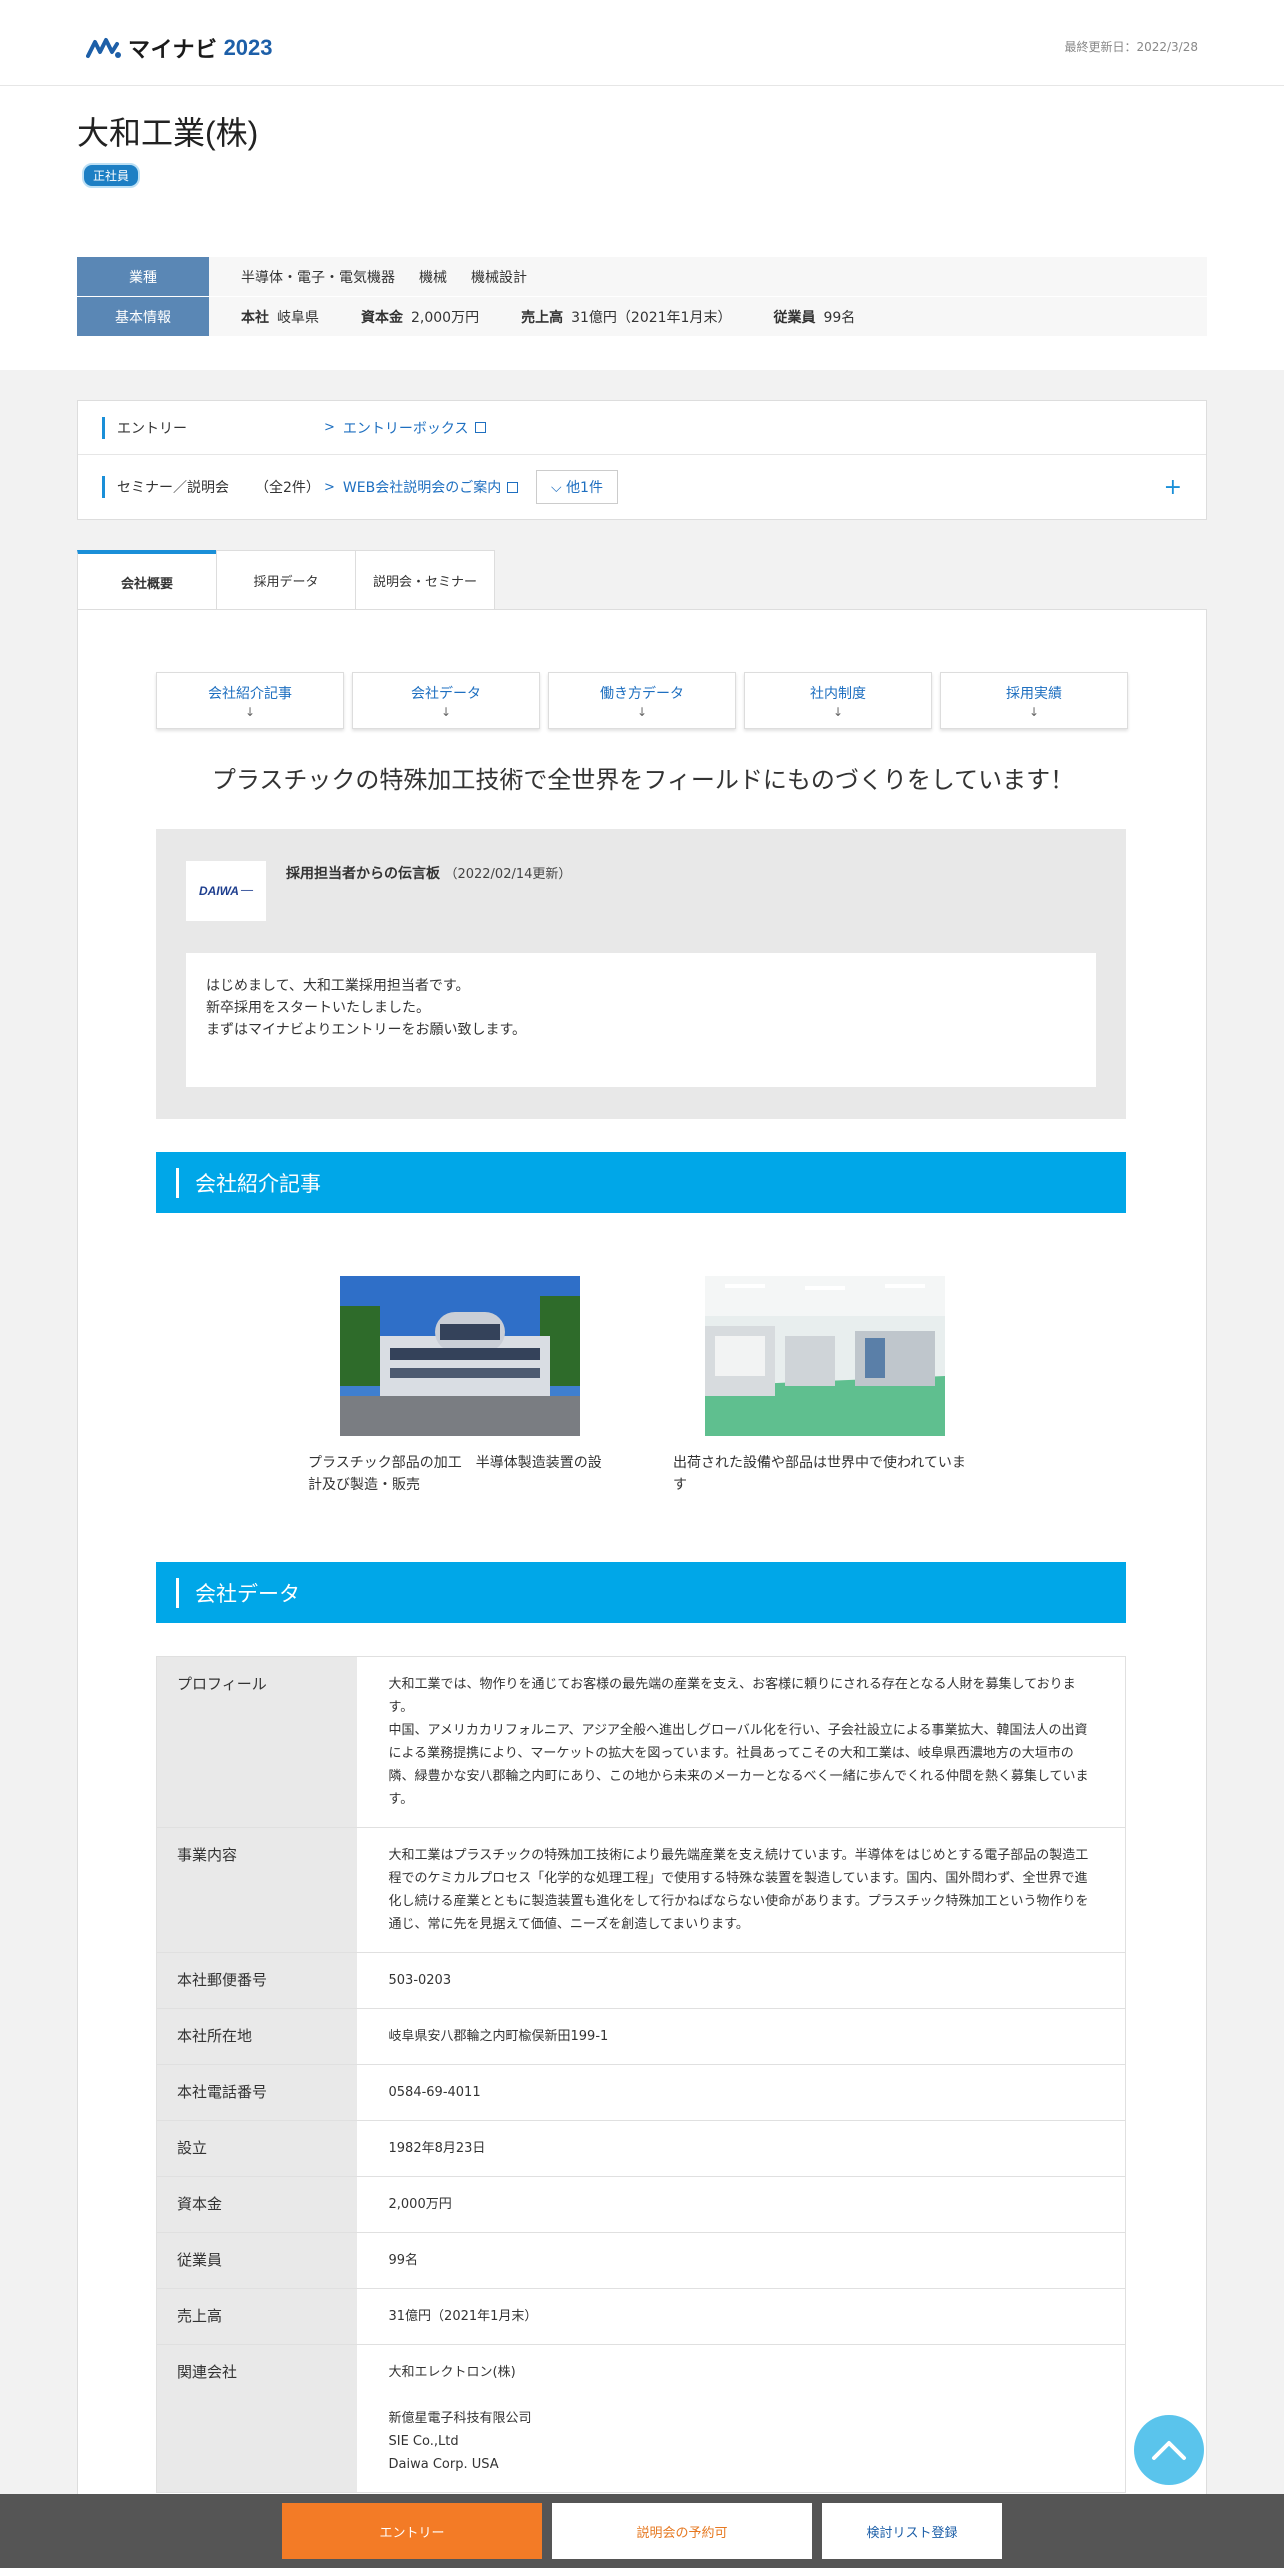 The image size is (1284, 2568). I want to click on page-top-button, so click(1169, 2450).